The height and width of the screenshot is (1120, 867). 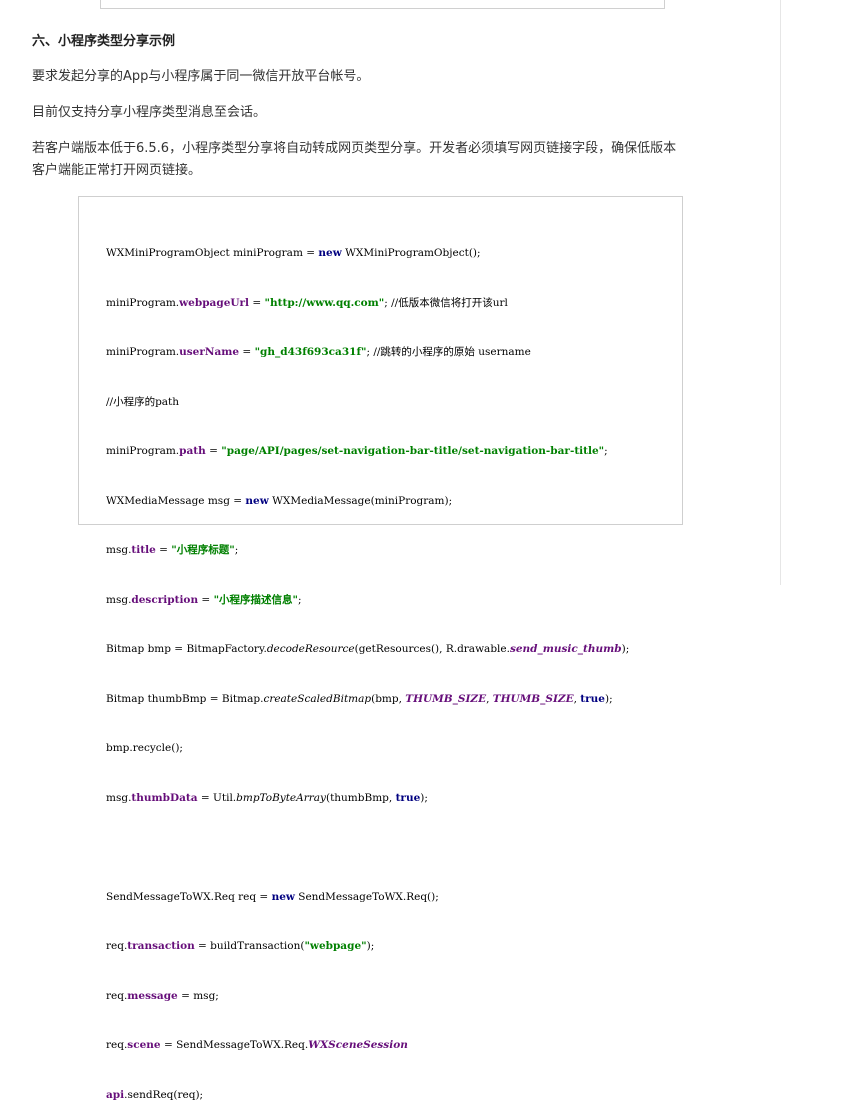 What do you see at coordinates (367, 1095) in the screenshot?
I see `code-line-18: api.sendReq(req);` at bounding box center [367, 1095].